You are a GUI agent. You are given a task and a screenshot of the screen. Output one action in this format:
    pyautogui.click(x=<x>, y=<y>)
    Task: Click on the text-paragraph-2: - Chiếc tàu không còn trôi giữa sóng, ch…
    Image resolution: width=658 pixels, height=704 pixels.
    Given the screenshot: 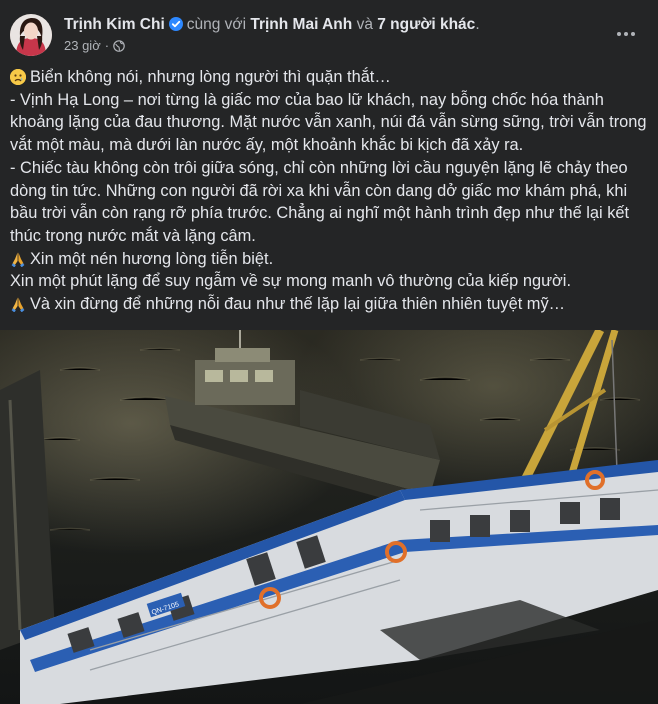 What is the action you would take?
    pyautogui.click(x=320, y=201)
    